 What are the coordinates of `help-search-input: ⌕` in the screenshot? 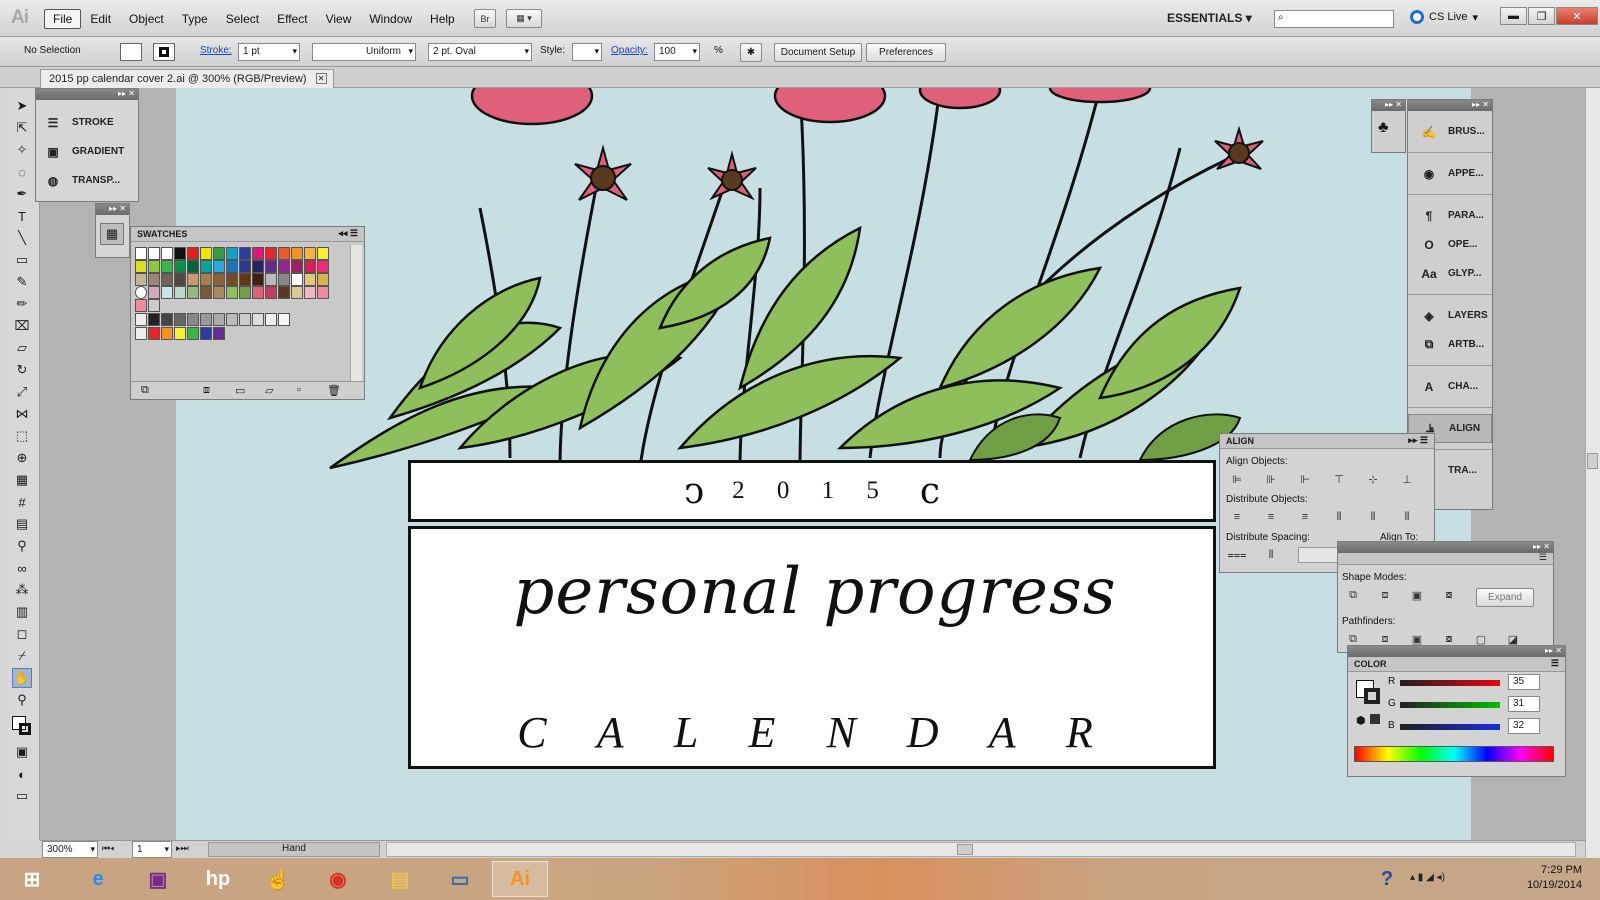 It's located at (1334, 19).